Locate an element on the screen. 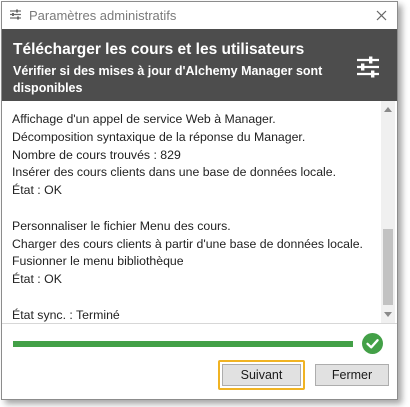 The height and width of the screenshot is (407, 410). scroll-down-icon is located at coordinates (388, 314).